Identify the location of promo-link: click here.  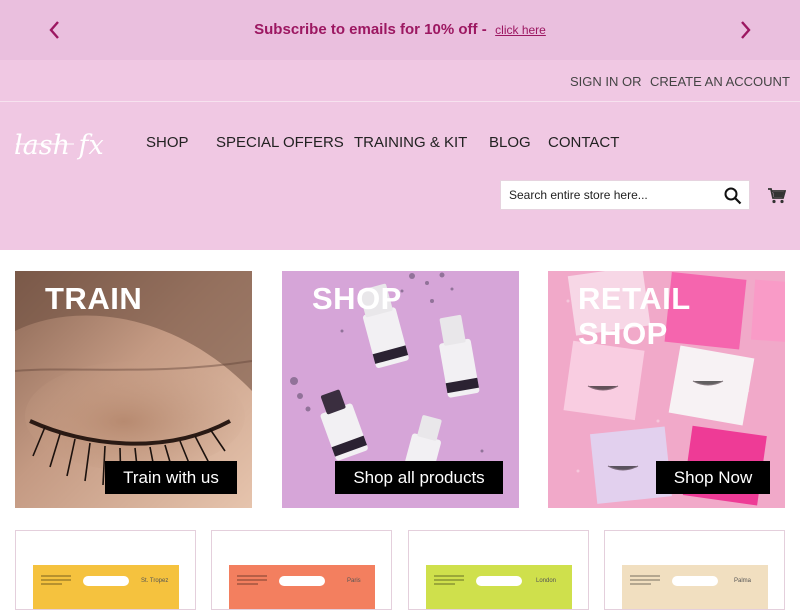
(520, 30).